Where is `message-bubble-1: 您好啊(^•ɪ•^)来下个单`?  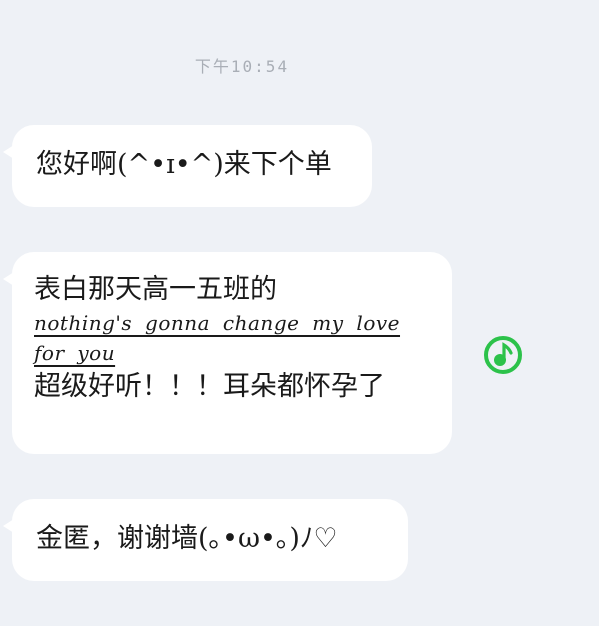 message-bubble-1: 您好啊(^•ɪ•^)来下个单 is located at coordinates (187, 166).